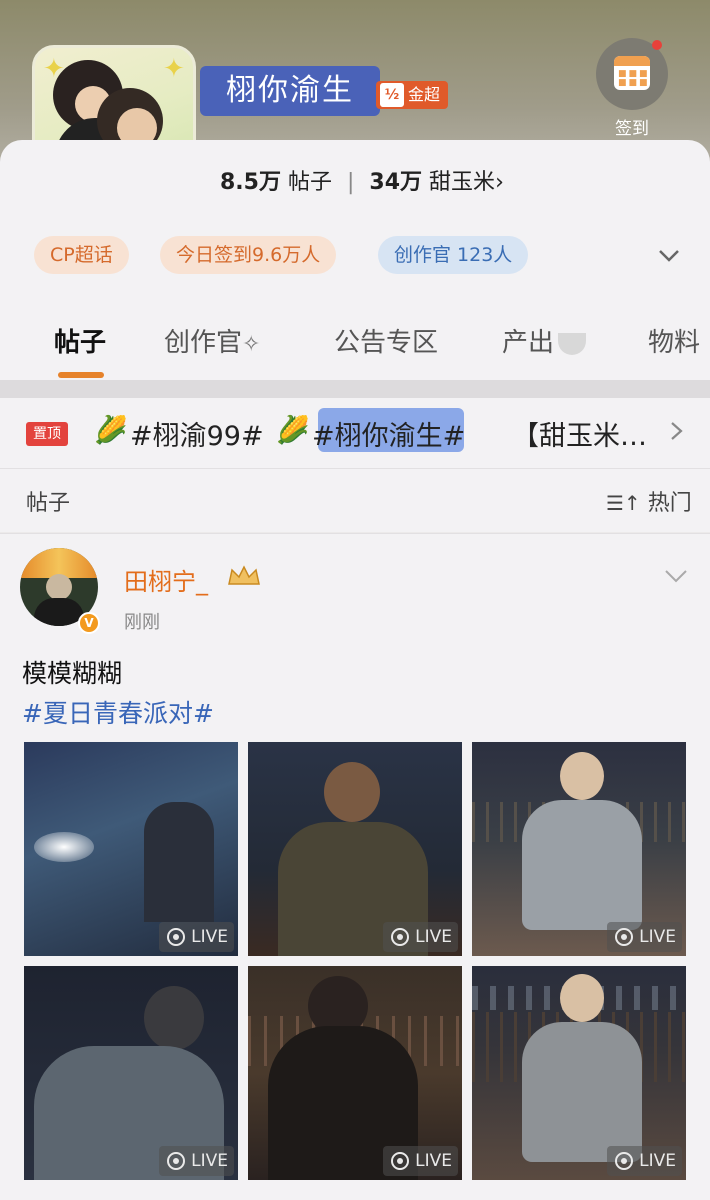  What do you see at coordinates (528, 343) in the screenshot?
I see `tab-output-label: 产出` at bounding box center [528, 343].